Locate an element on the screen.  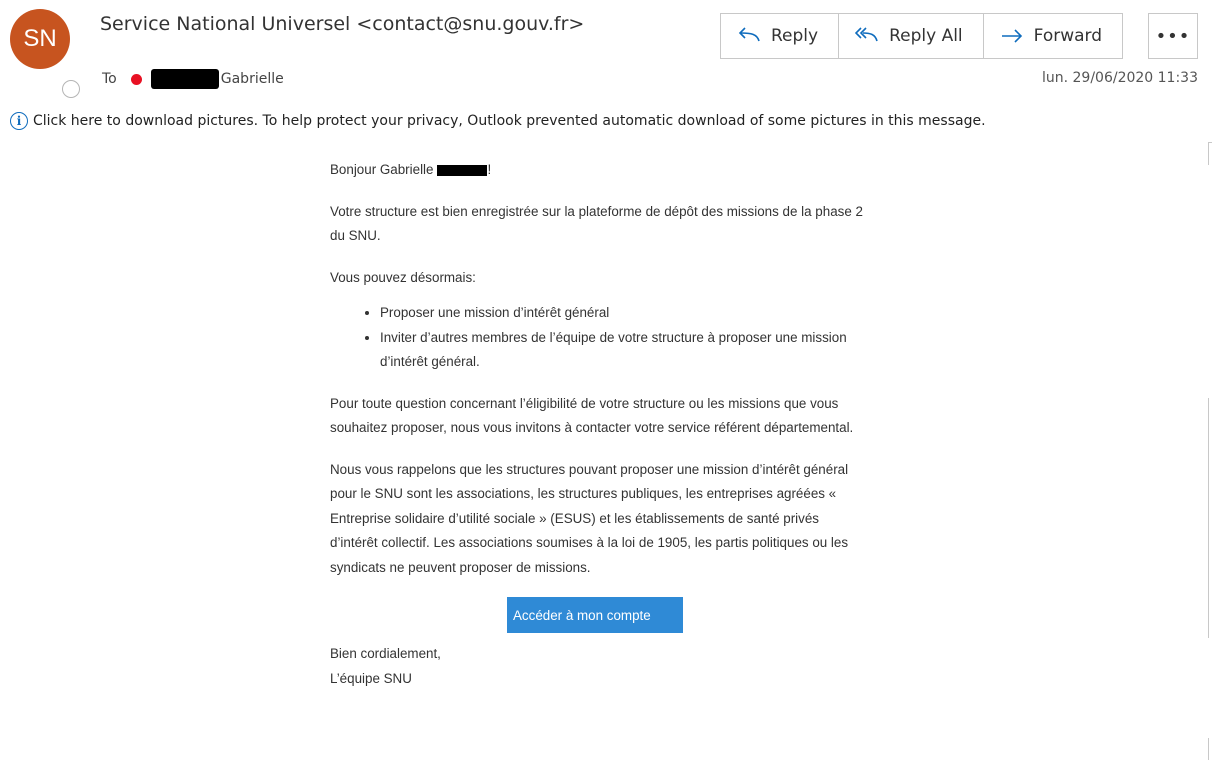
sender-avatar: SN is located at coordinates (40, 39).